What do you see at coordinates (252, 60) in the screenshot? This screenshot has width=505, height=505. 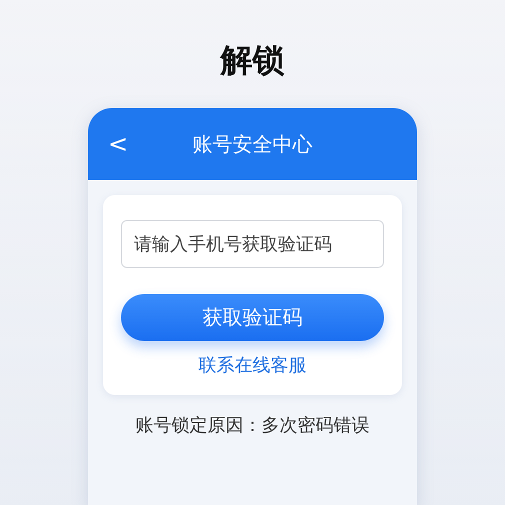 I see `page-title: 解锁` at bounding box center [252, 60].